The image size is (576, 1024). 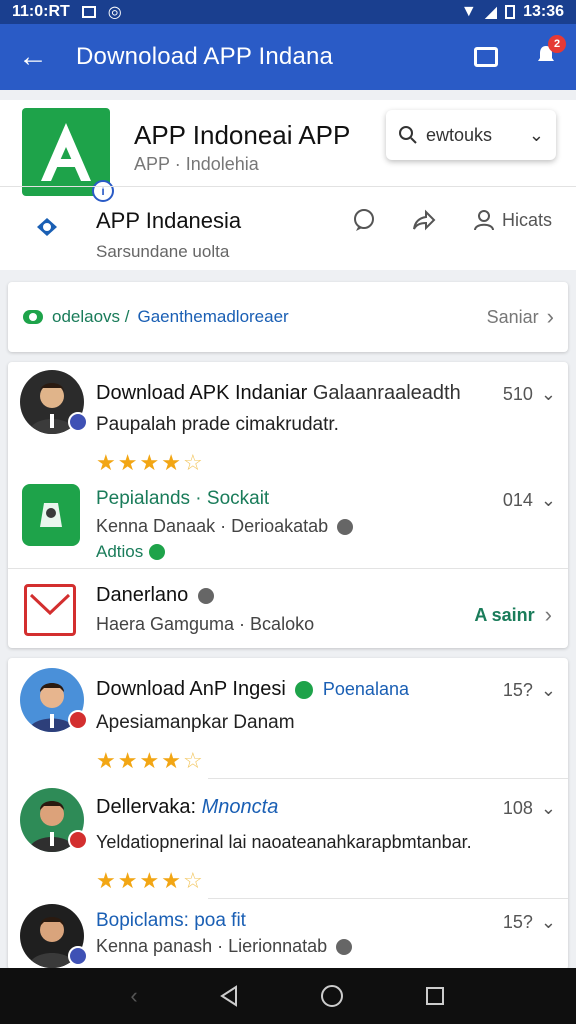 I want to click on back-arrow-icon: ←, so click(x=33, y=57).